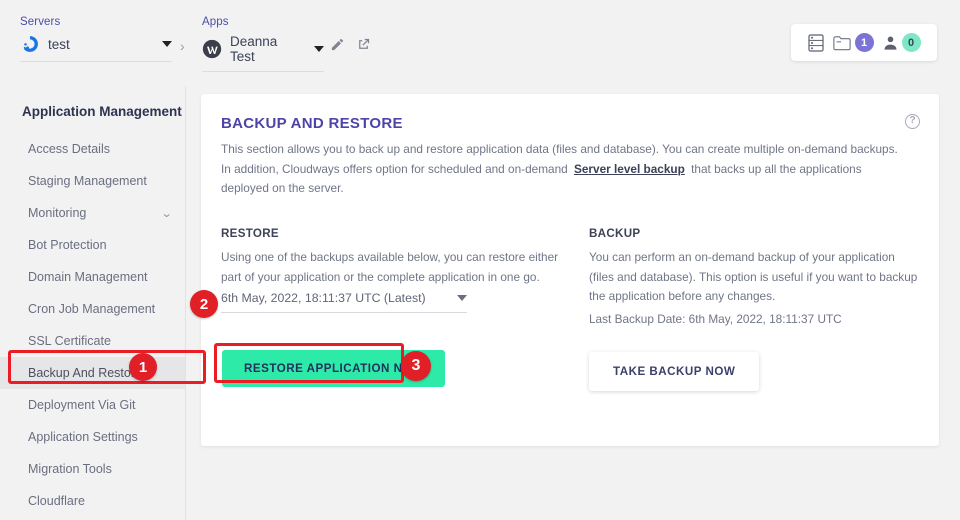  What do you see at coordinates (615, 233) in the screenshot?
I see `backup-heading: BACKUP` at bounding box center [615, 233].